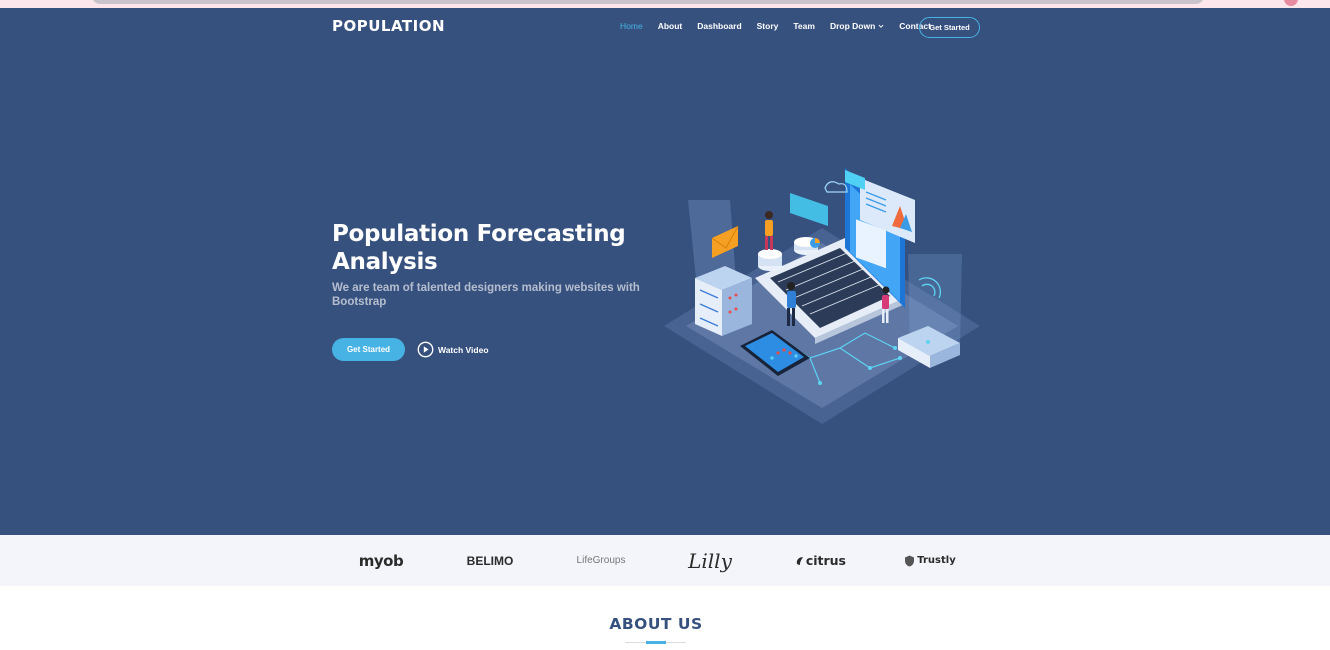  What do you see at coordinates (825, 560) in the screenshot?
I see `client-logo-citrus-text: citrus` at bounding box center [825, 560].